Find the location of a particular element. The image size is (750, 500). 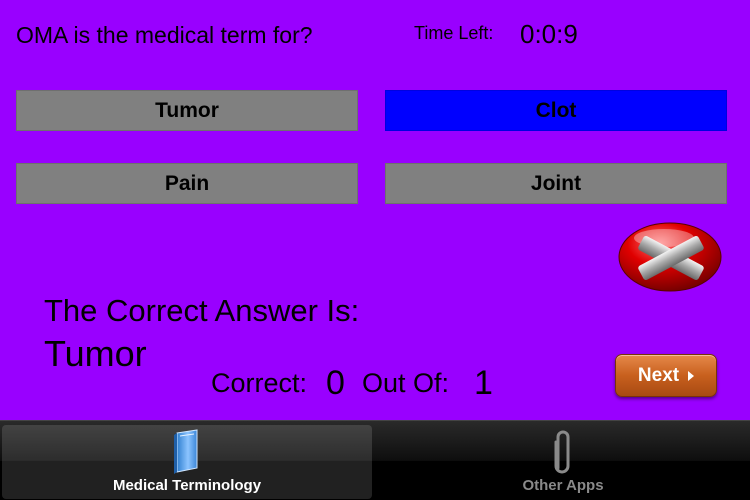

time-left-label: Time Left: is located at coordinates (454, 33).